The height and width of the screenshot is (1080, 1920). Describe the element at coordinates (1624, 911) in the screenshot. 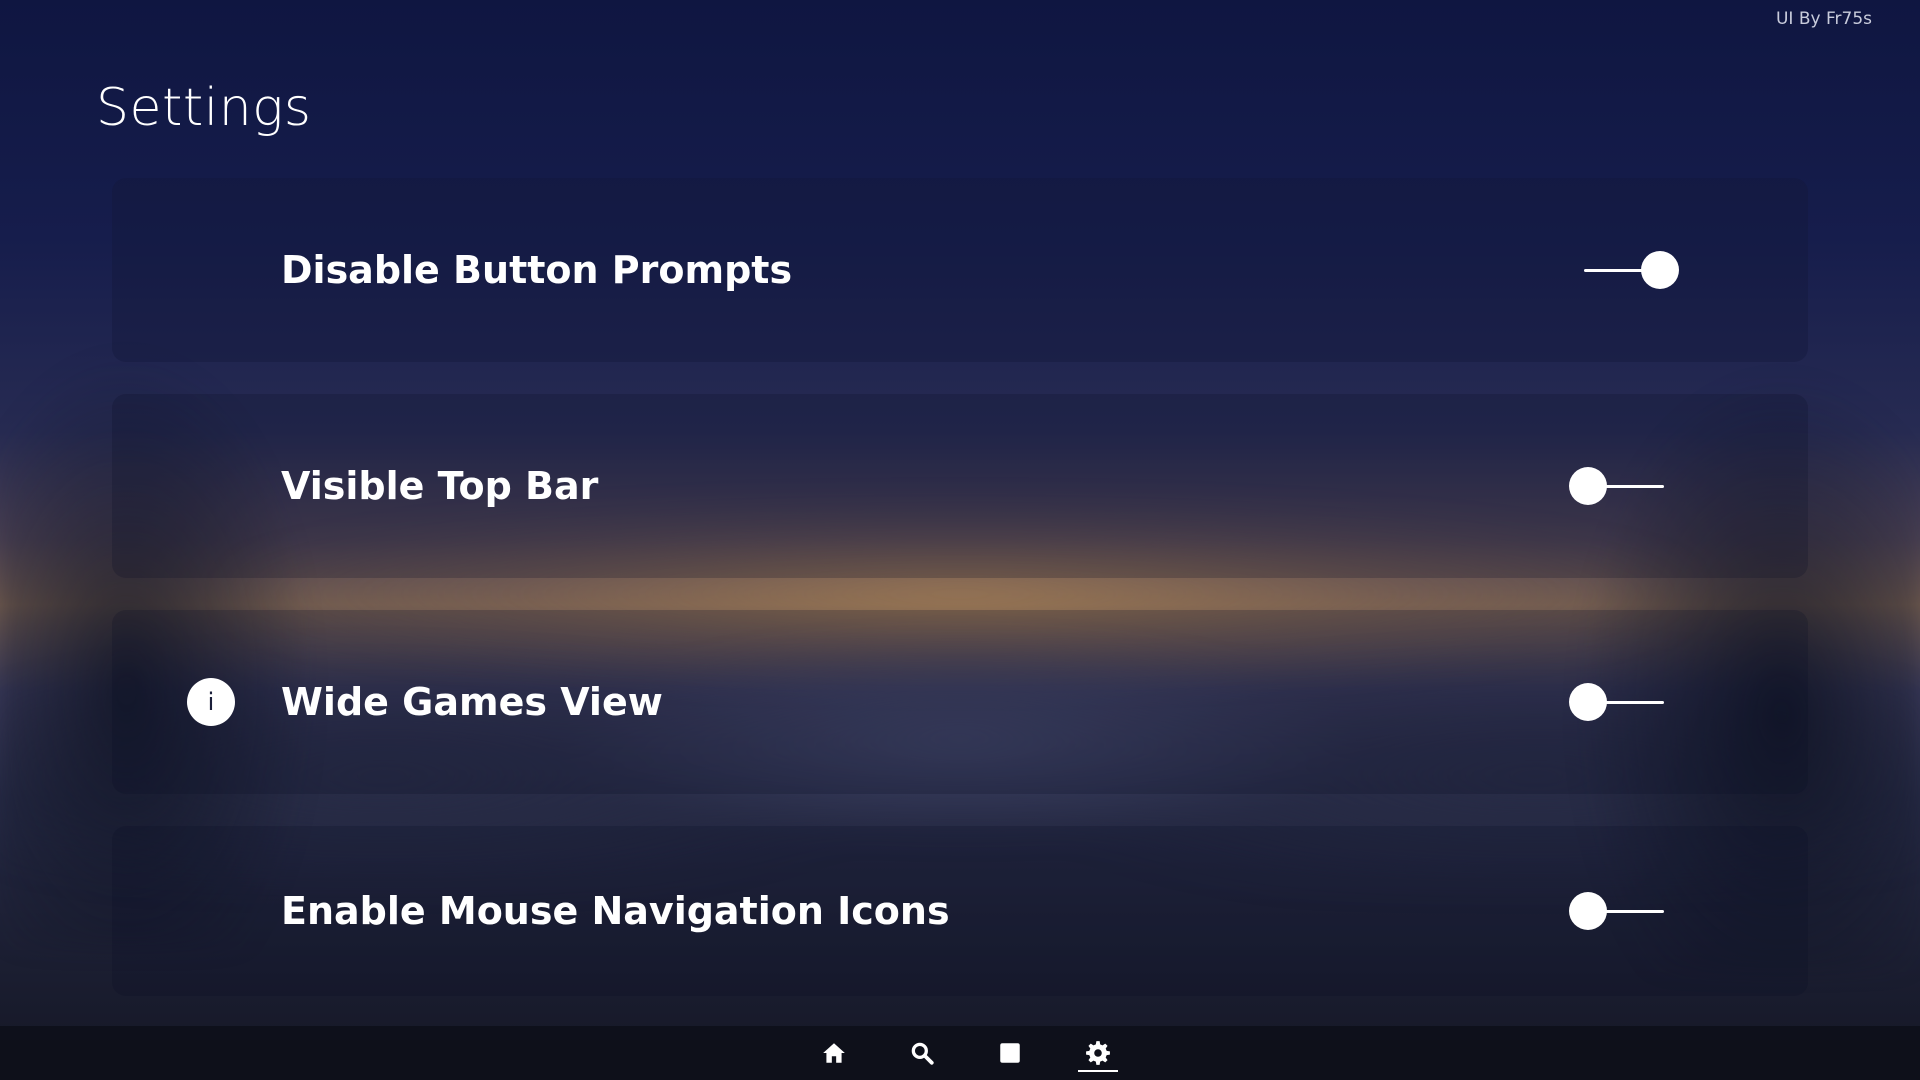

I see `enable-mouse-navigation-icons-toggle` at that location.